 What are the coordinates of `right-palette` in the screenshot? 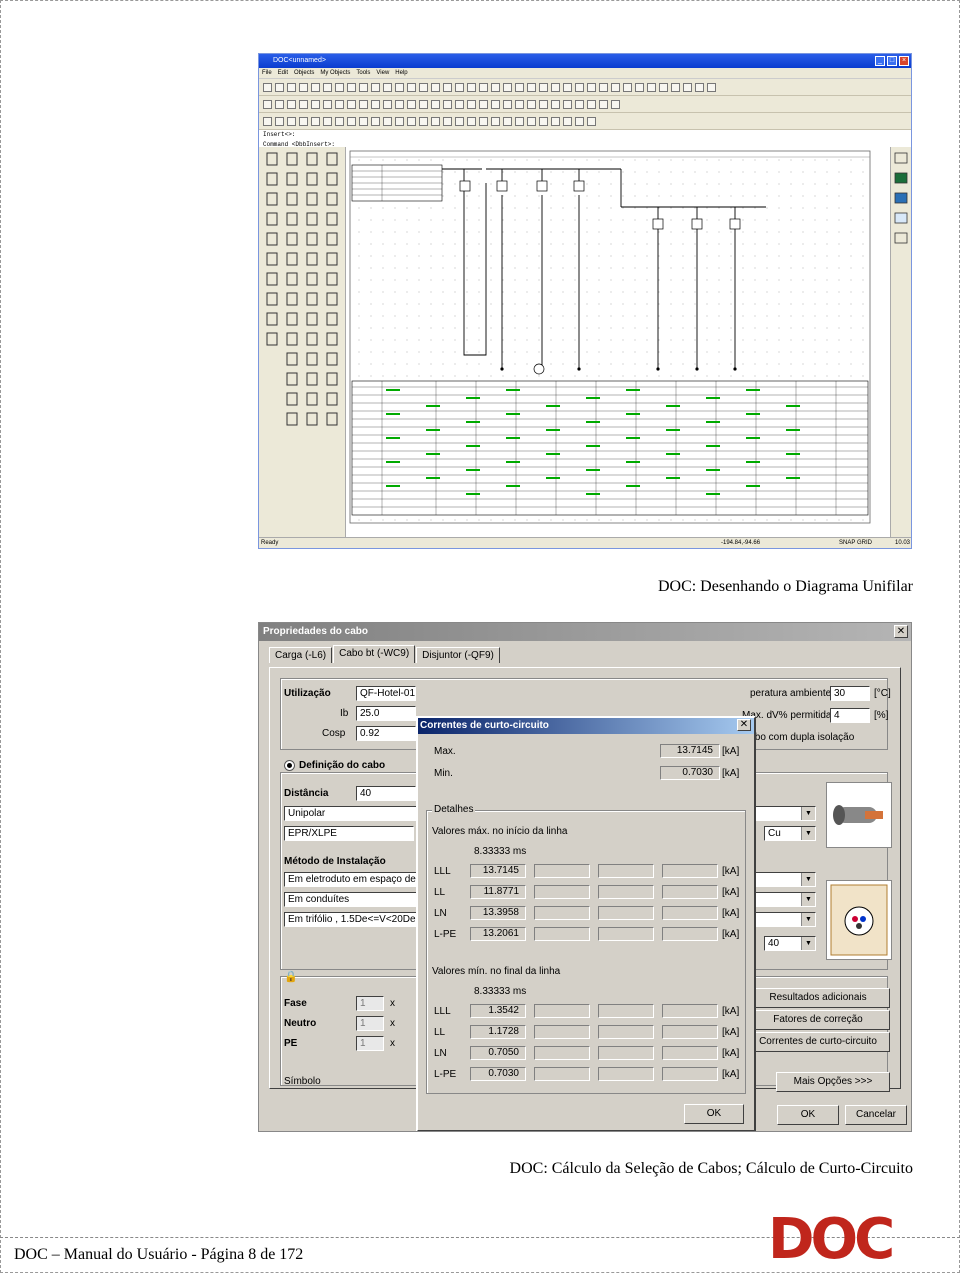 It's located at (900, 342).